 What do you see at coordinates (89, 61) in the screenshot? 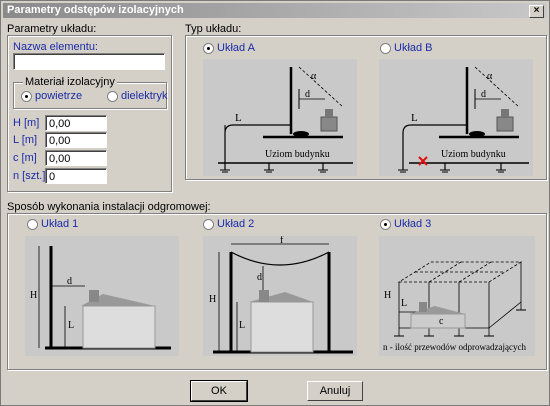
I see `element-name-input` at bounding box center [89, 61].